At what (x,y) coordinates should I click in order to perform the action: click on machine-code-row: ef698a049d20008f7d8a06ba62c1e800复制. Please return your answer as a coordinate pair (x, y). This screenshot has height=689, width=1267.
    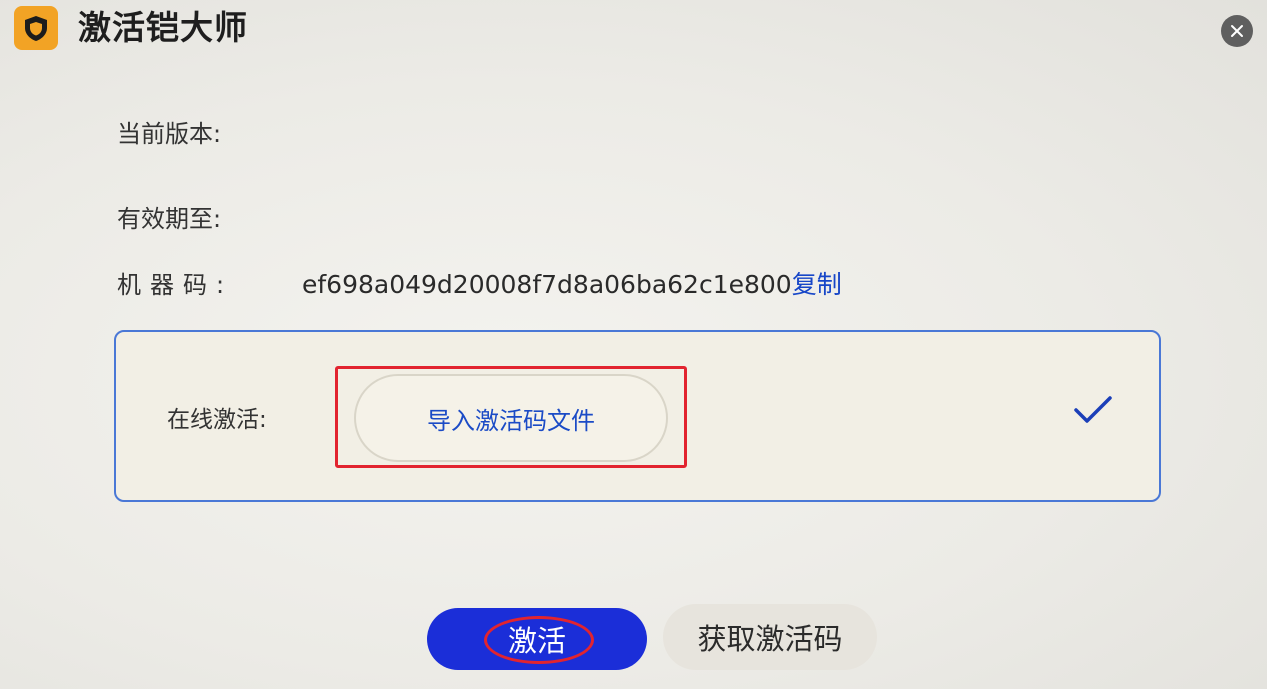
    Looking at the image, I should click on (572, 285).